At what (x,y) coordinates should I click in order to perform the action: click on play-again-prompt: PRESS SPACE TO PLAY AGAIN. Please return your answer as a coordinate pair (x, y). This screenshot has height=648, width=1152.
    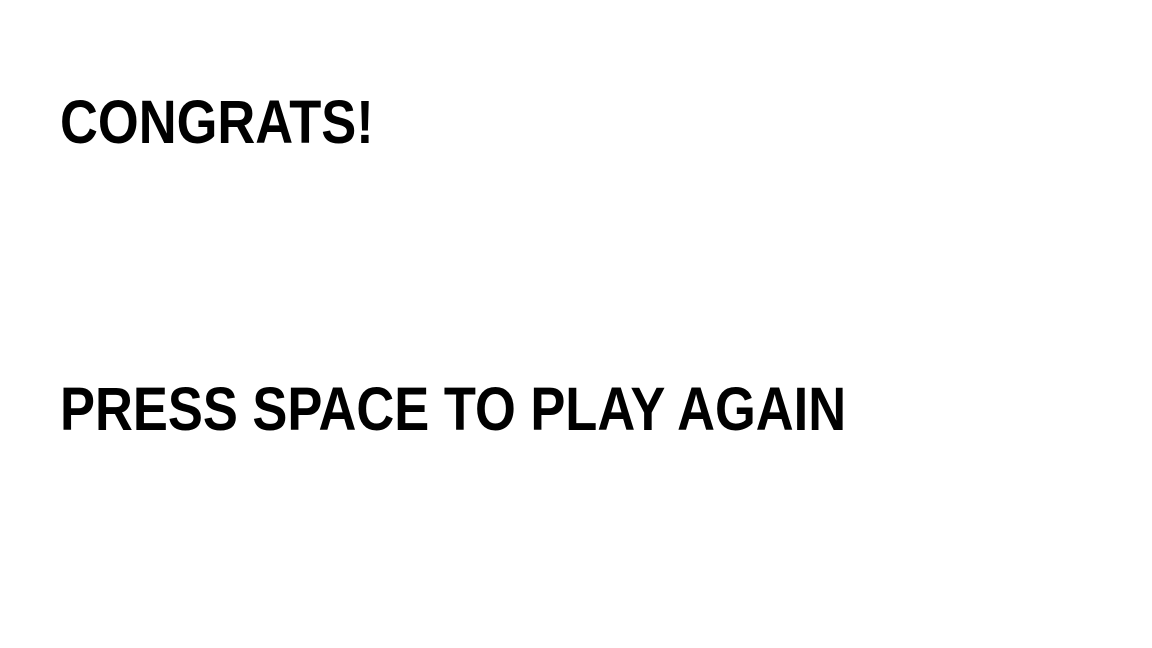
    Looking at the image, I should click on (453, 409).